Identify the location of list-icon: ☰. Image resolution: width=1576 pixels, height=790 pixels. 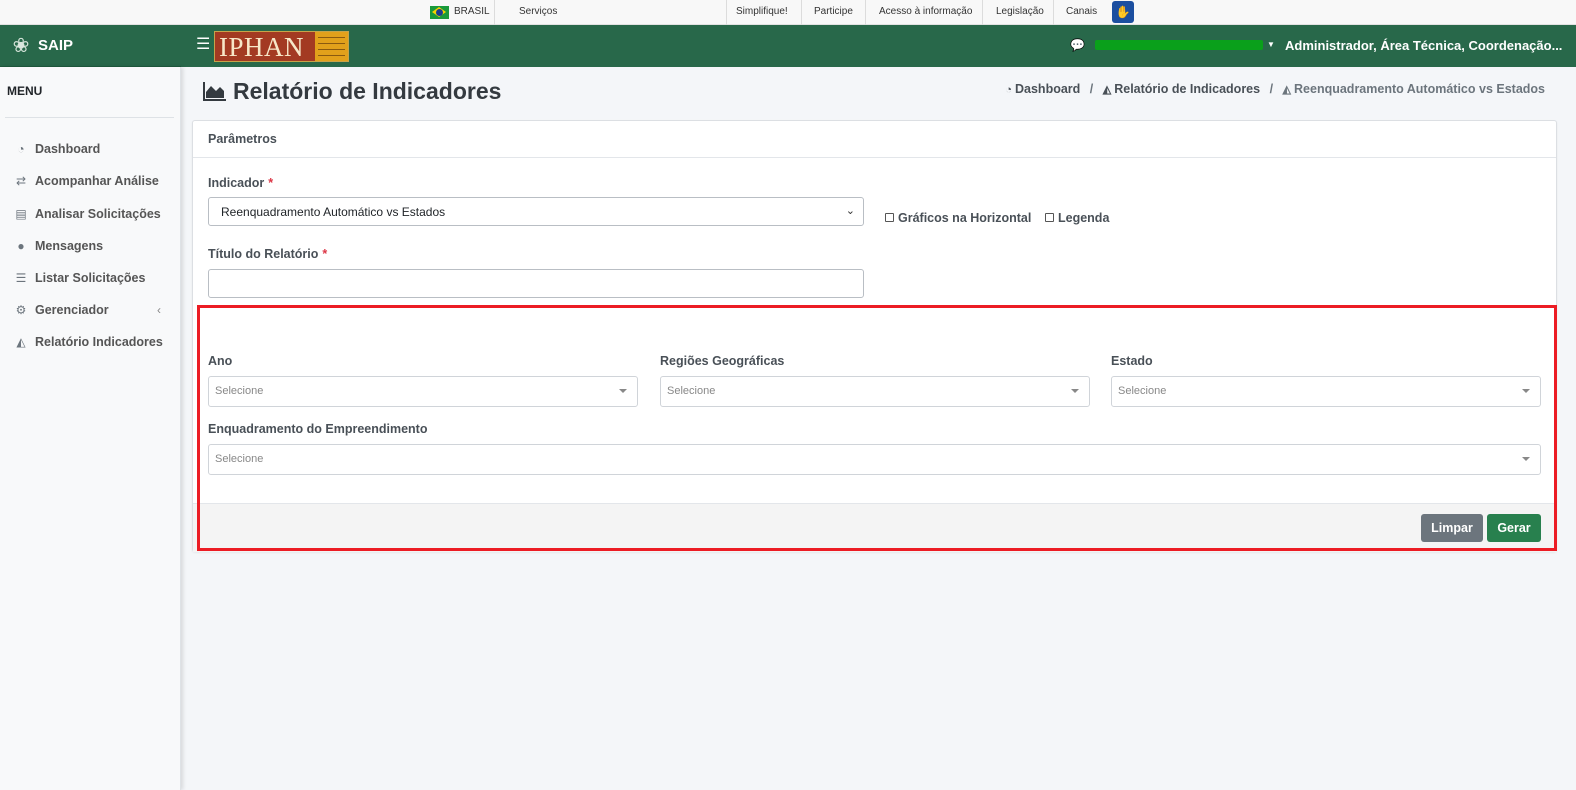
(21, 278).